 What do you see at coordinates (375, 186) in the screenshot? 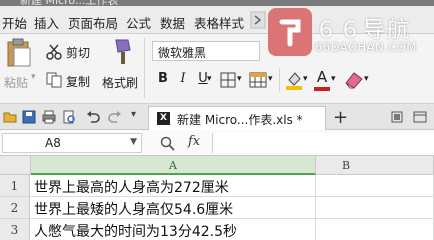
I see `cell-b1` at bounding box center [375, 186].